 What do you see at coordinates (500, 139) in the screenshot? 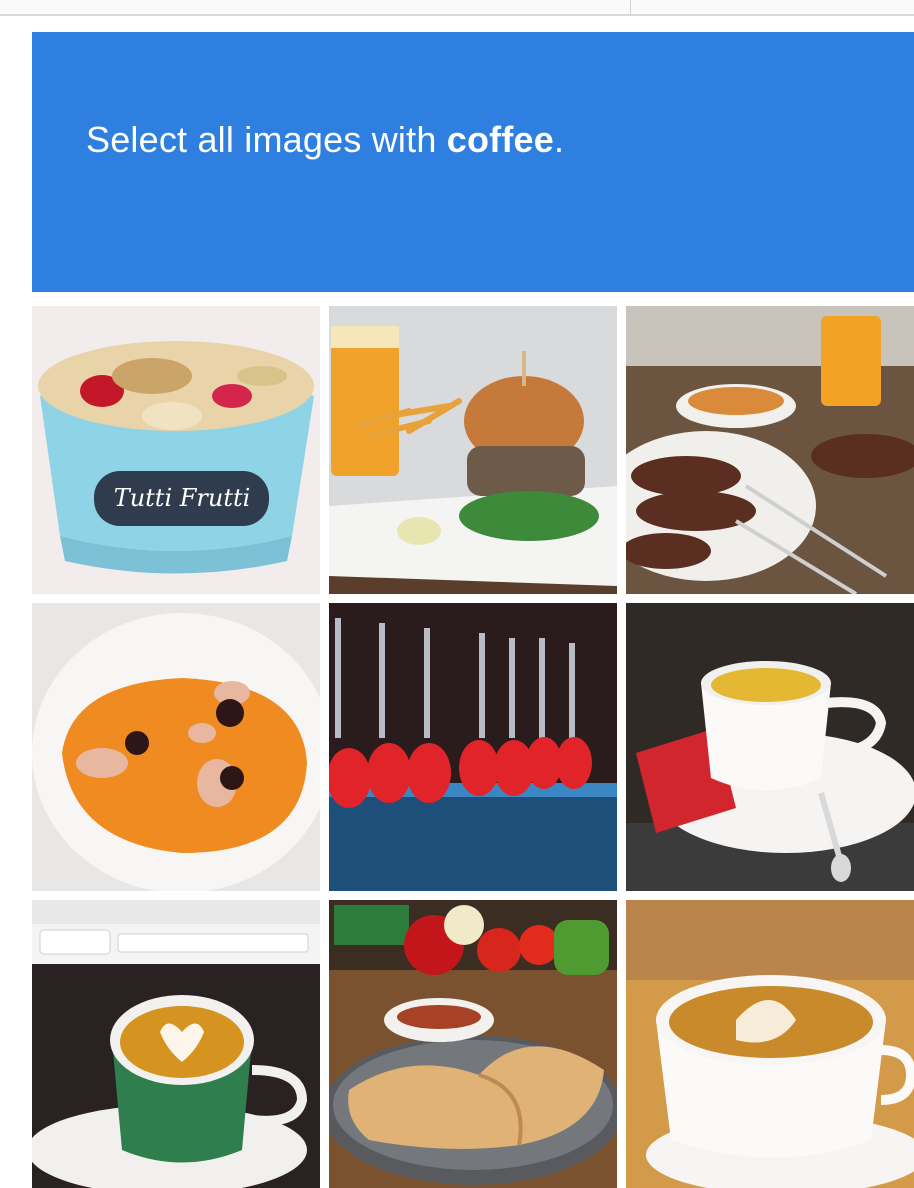
I see `prompt-keyword: coffee` at bounding box center [500, 139].